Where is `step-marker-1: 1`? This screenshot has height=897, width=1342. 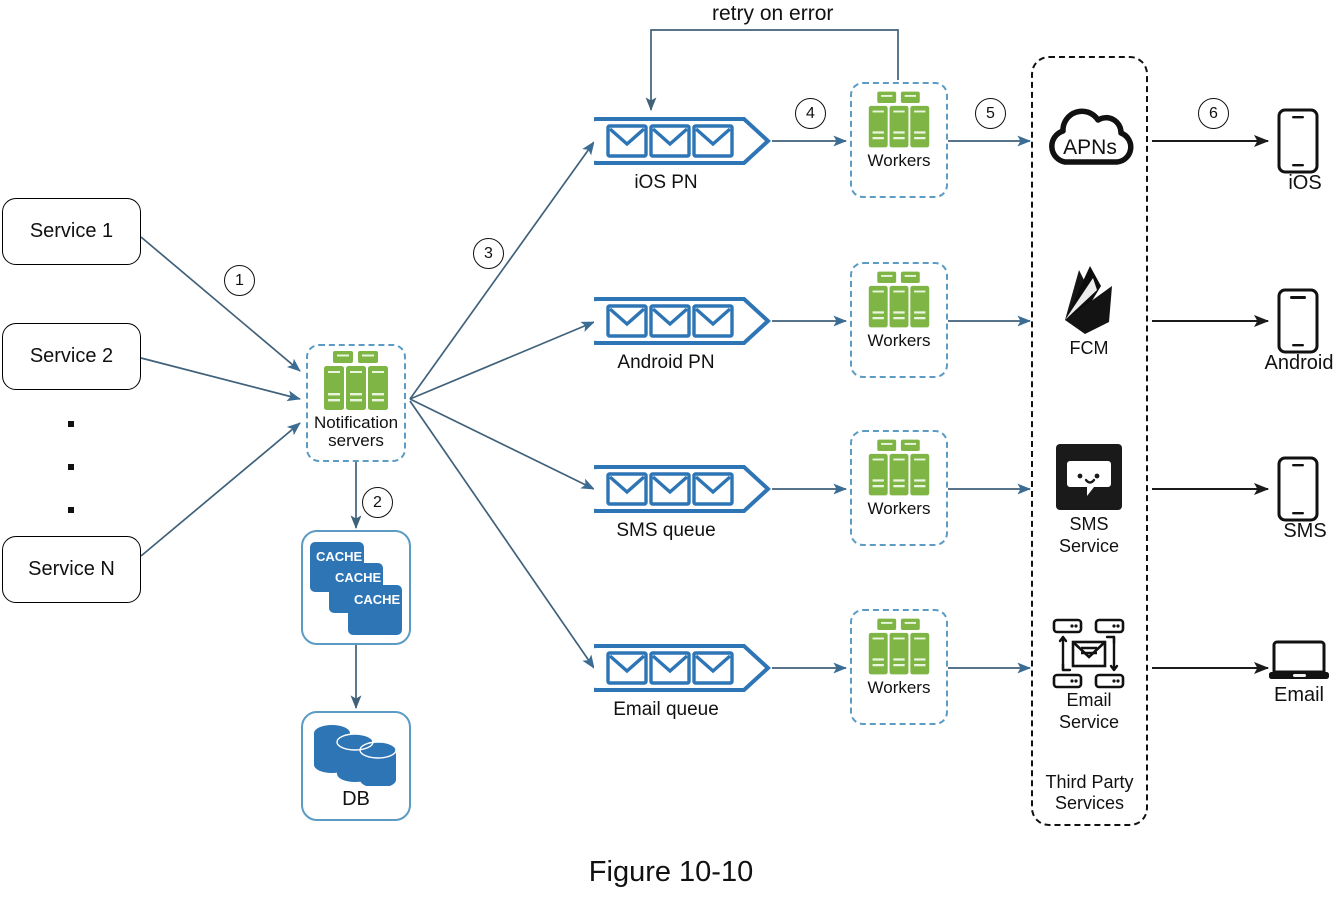
step-marker-1: 1 is located at coordinates (239, 280).